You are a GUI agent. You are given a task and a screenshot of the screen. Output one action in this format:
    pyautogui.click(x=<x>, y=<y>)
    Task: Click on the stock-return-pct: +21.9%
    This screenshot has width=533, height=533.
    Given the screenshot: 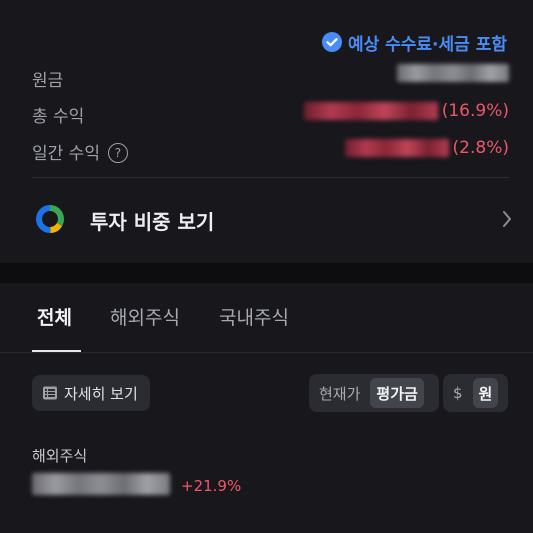 What is the action you would take?
    pyautogui.click(x=211, y=486)
    